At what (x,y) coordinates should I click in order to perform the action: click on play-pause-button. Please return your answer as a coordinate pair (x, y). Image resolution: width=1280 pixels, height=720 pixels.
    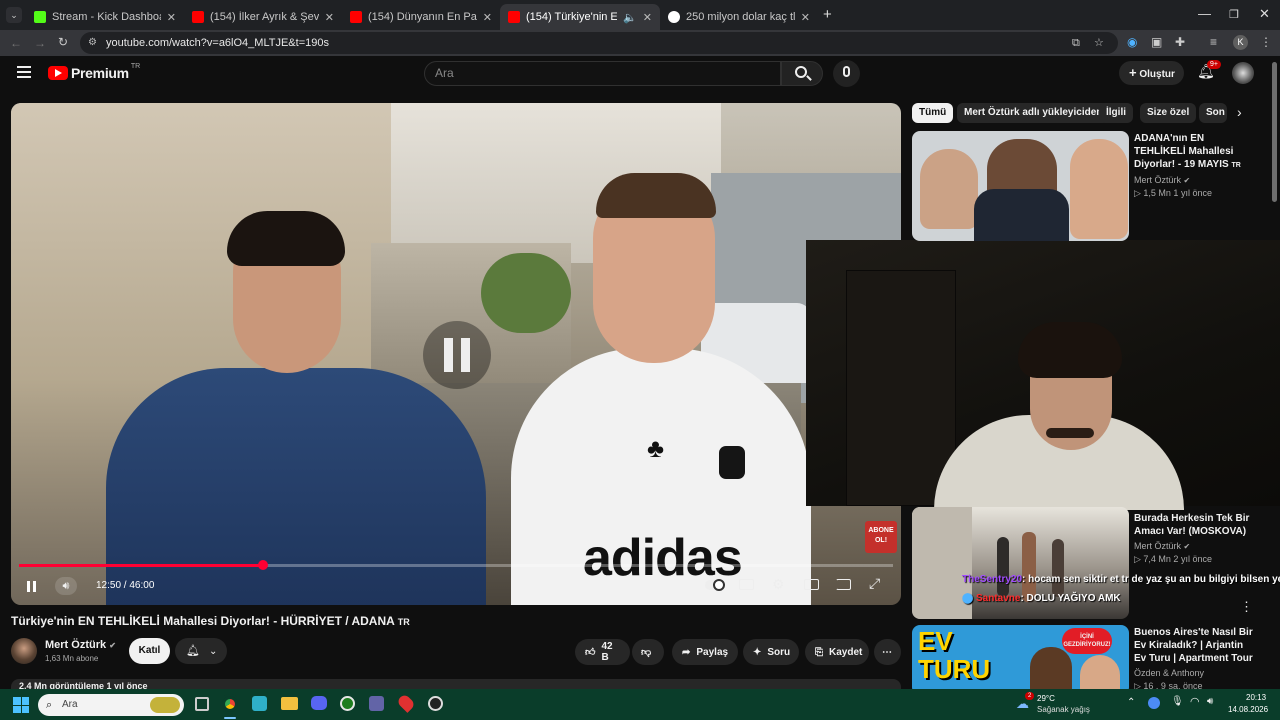
    Looking at the image, I should click on (31, 588).